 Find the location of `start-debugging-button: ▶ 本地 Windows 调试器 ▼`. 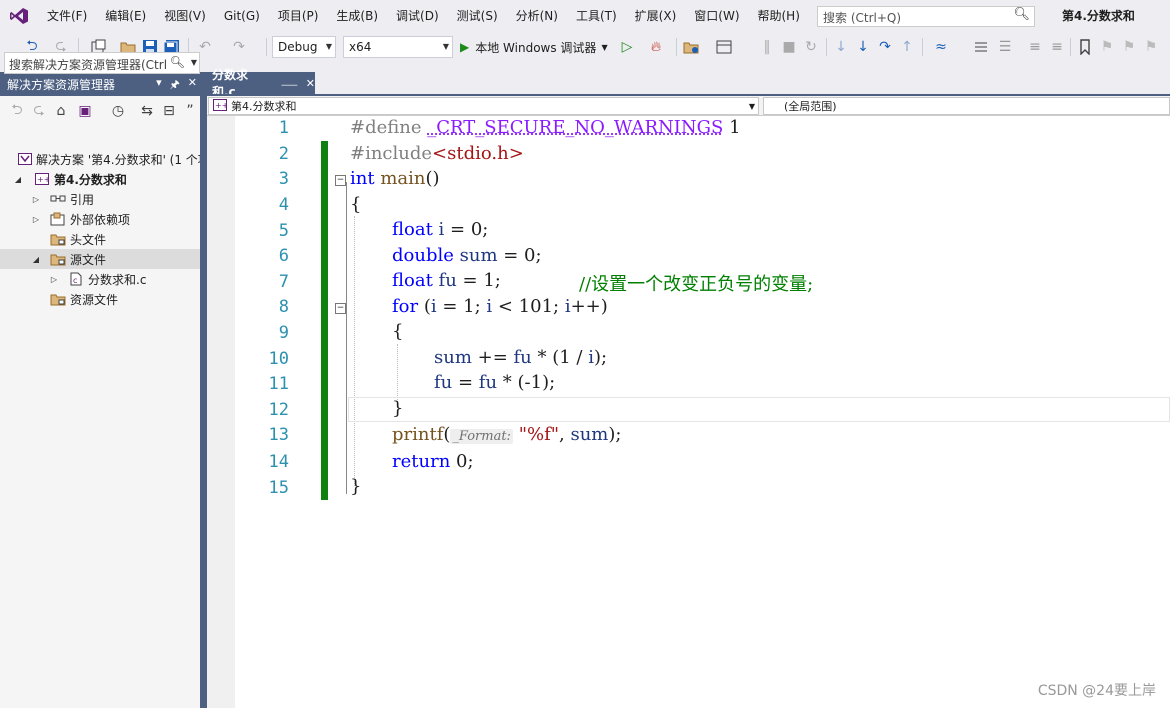

start-debugging-button: ▶ 本地 Windows 调试器 ▼ is located at coordinates (534, 47).